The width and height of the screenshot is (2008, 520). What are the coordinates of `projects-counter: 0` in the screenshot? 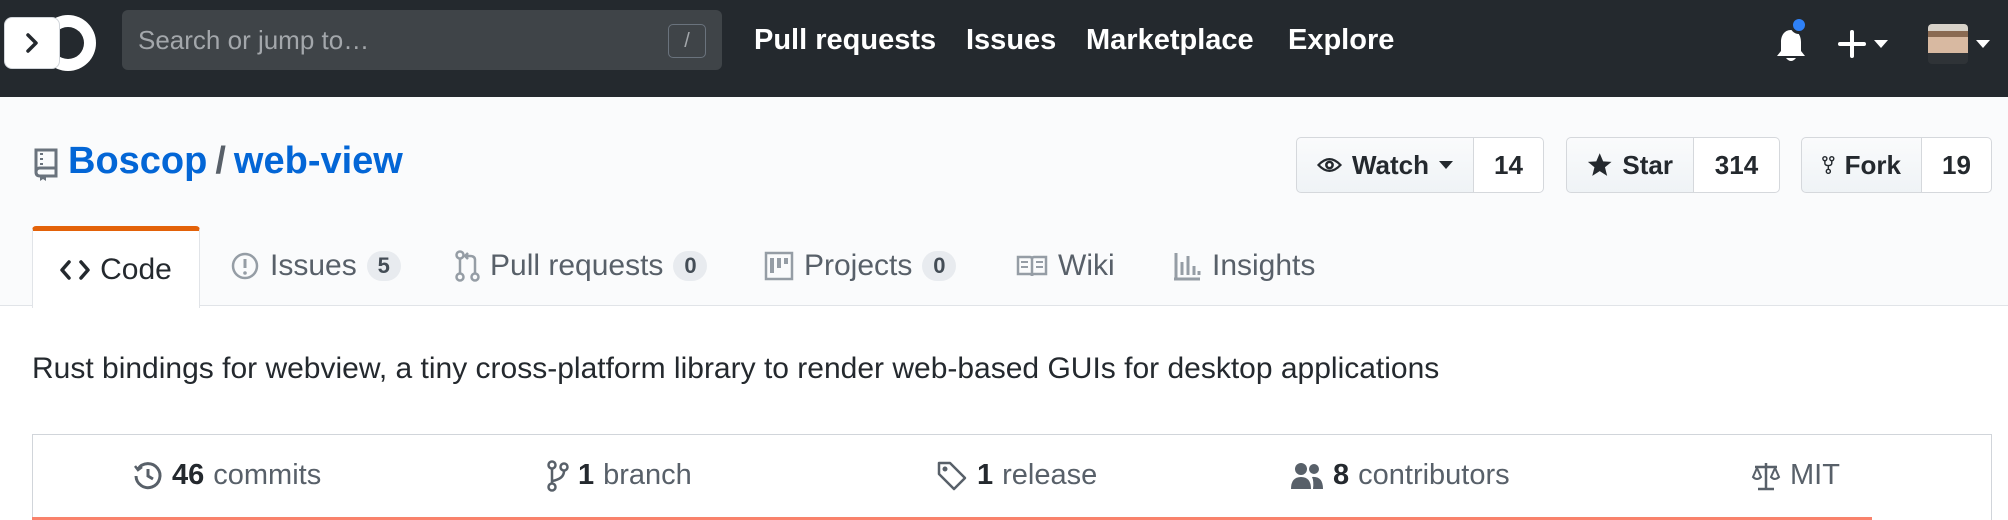 It's located at (939, 266).